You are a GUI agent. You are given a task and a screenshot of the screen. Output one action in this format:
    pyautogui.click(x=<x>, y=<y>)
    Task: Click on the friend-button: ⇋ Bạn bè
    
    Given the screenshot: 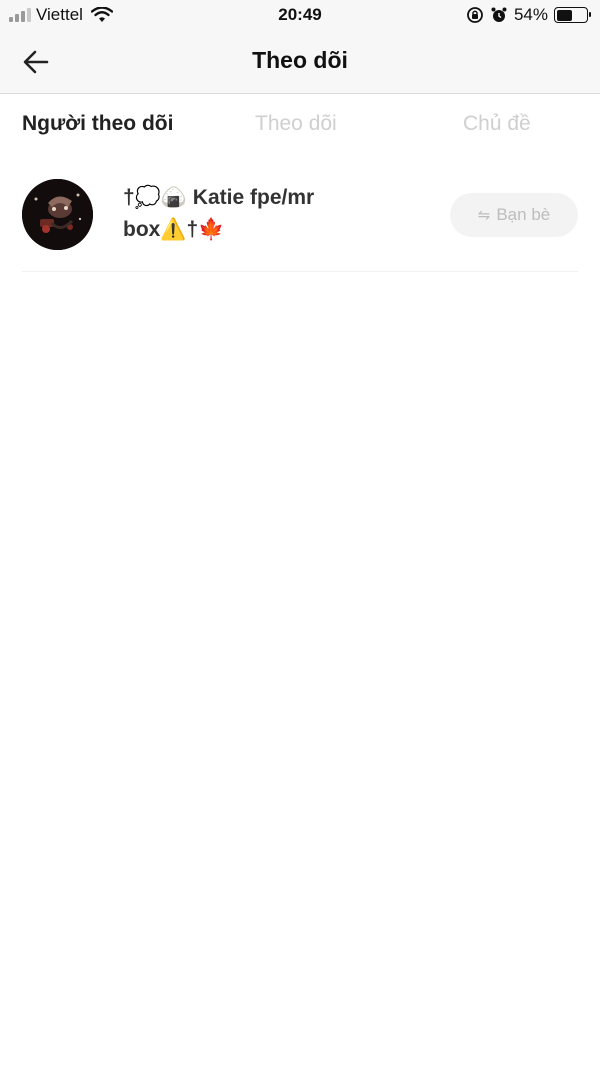 What is the action you would take?
    pyautogui.click(x=514, y=215)
    